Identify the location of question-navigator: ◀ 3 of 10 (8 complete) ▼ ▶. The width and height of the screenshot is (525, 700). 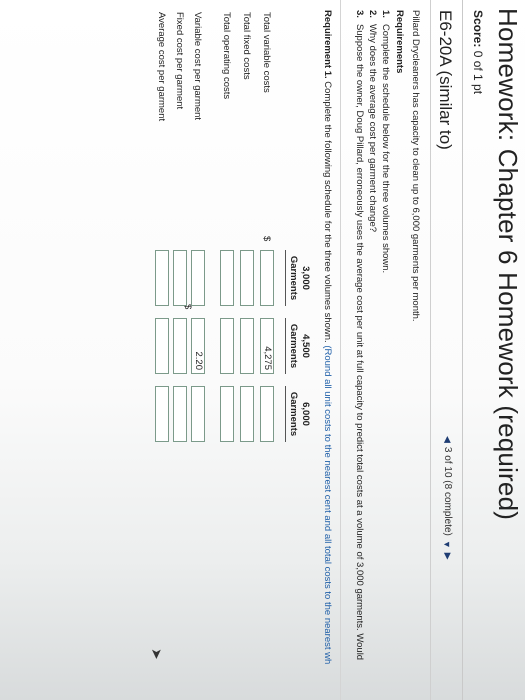
(447, 498).